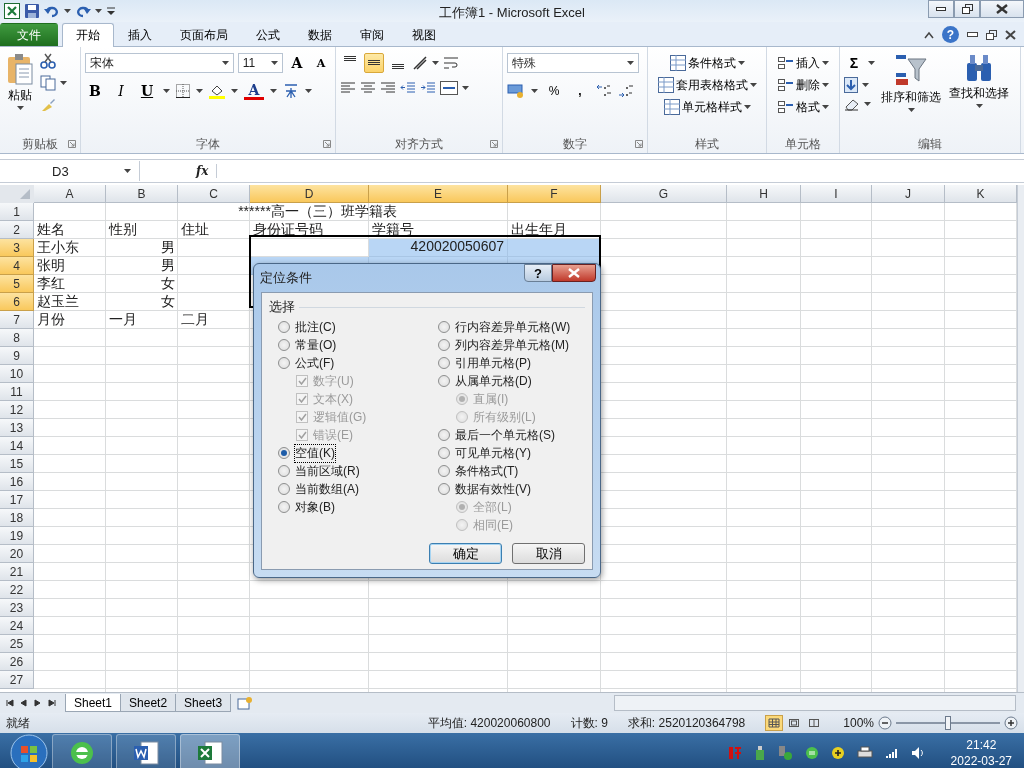 This screenshot has height=768, width=1024. I want to click on row-header: 15, so click(17, 464).